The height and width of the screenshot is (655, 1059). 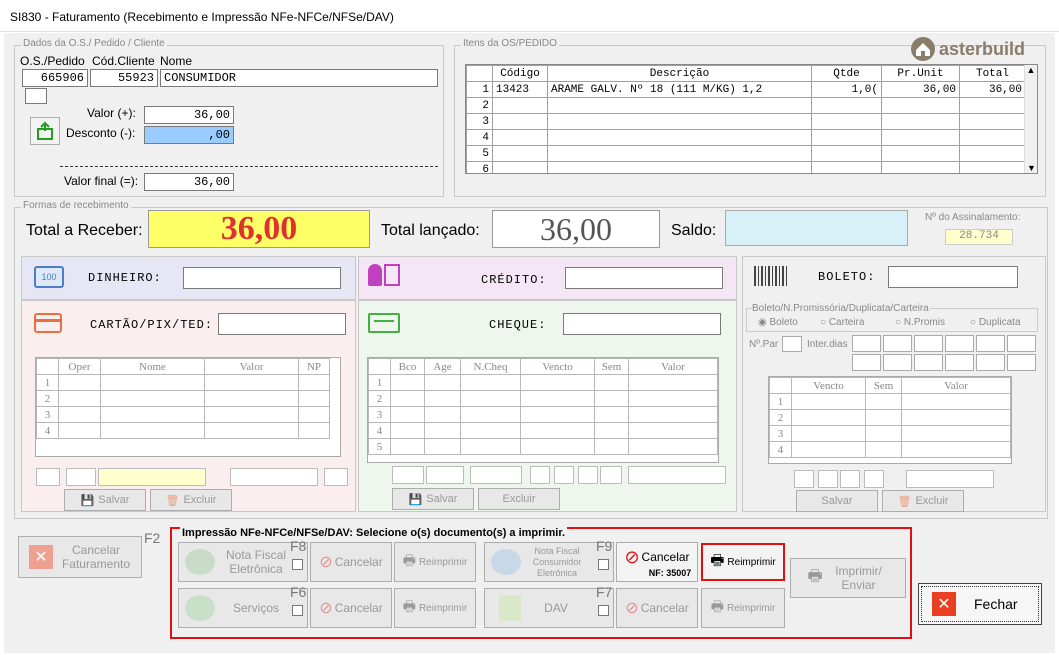 What do you see at coordinates (299, 78) in the screenshot?
I see `nome-field: CONSUMIDOR` at bounding box center [299, 78].